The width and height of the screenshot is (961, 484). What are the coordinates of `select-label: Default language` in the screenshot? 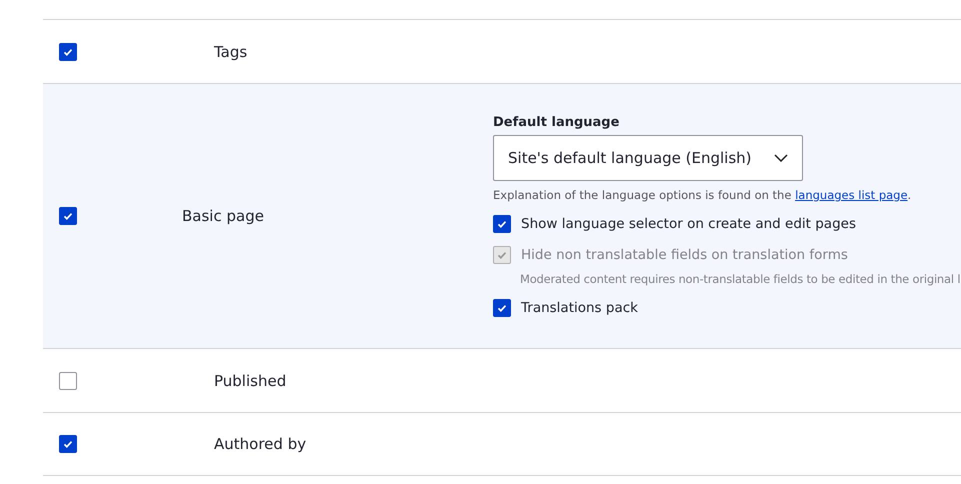 It's located at (556, 122).